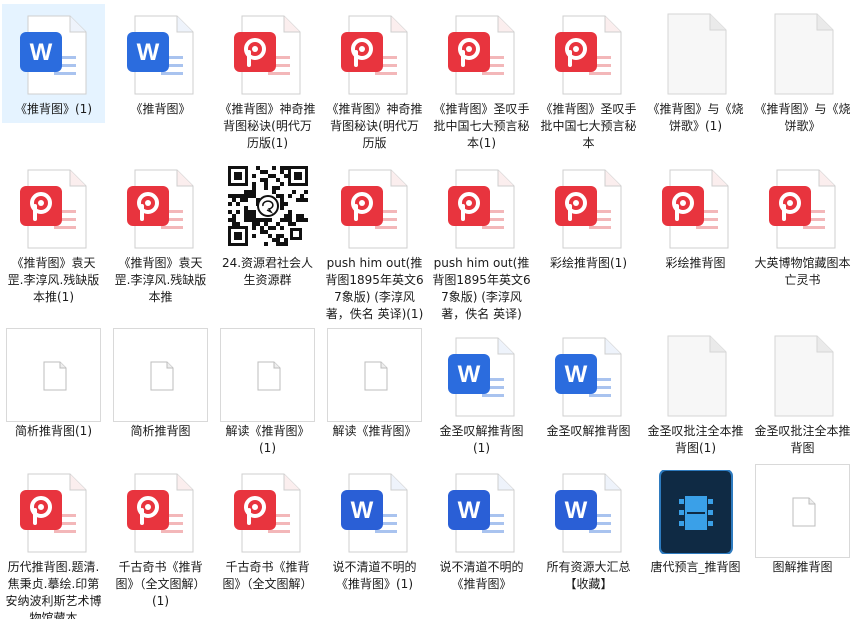 Image resolution: width=853 pixels, height=619 pixels. Describe the element at coordinates (802, 117) in the screenshot. I see `file-name: 《推背图》与《烧饼歌》` at that location.